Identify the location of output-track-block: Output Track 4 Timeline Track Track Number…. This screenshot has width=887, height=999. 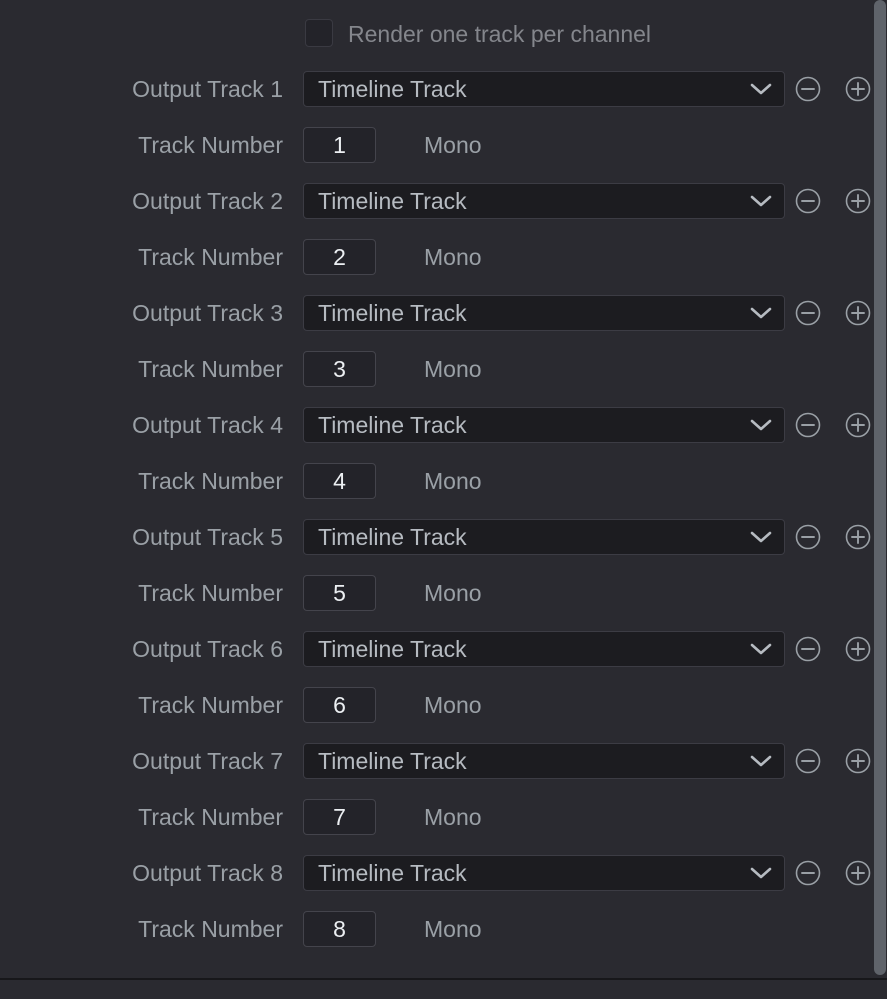
(443, 458).